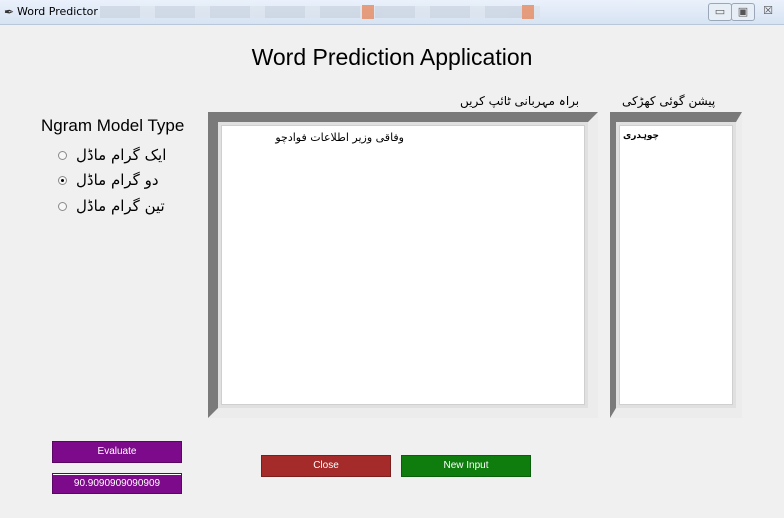 The image size is (784, 518). What do you see at coordinates (121, 155) in the screenshot?
I see `radio-label: ایک گرام ماڈل` at bounding box center [121, 155].